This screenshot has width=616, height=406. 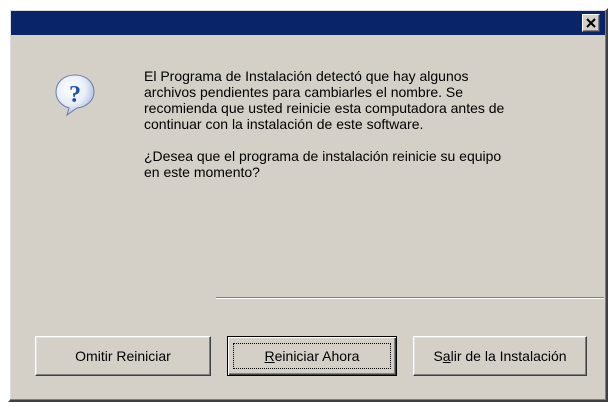 I want to click on close-icon, so click(x=591, y=23).